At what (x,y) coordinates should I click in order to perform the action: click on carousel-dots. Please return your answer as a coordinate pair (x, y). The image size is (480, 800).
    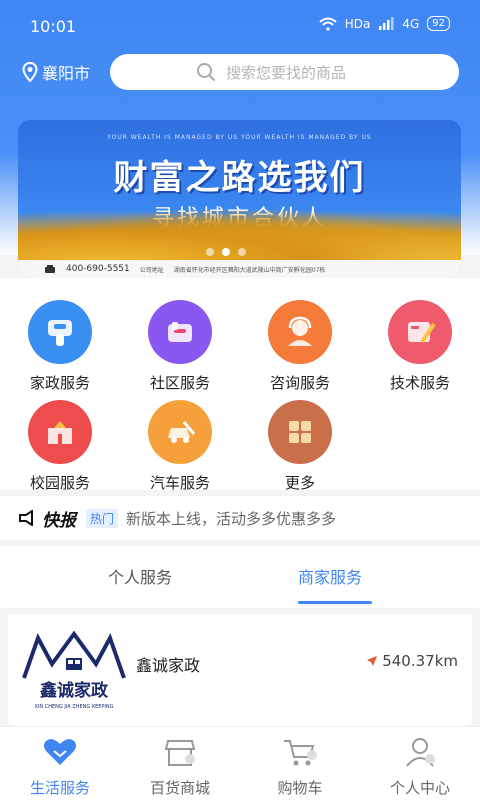
    Looking at the image, I should click on (226, 252).